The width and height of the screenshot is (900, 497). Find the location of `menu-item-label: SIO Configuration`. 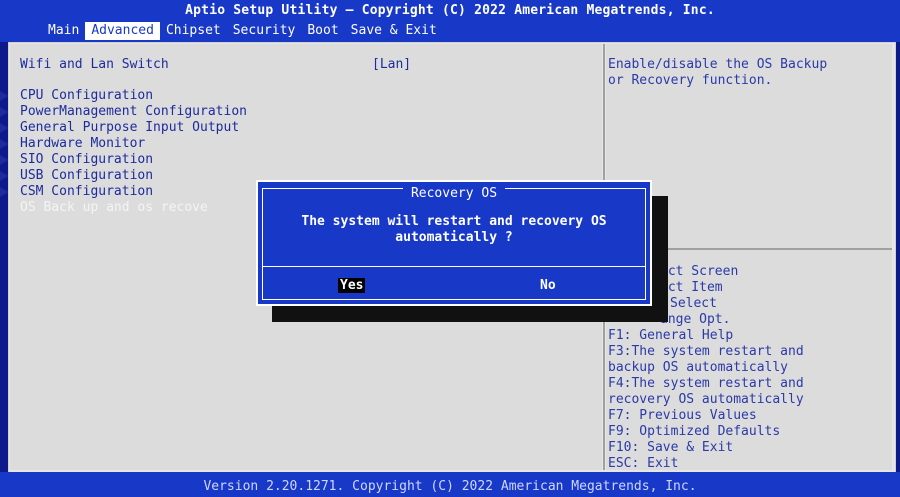

menu-item-label: SIO Configuration is located at coordinates (87, 159).